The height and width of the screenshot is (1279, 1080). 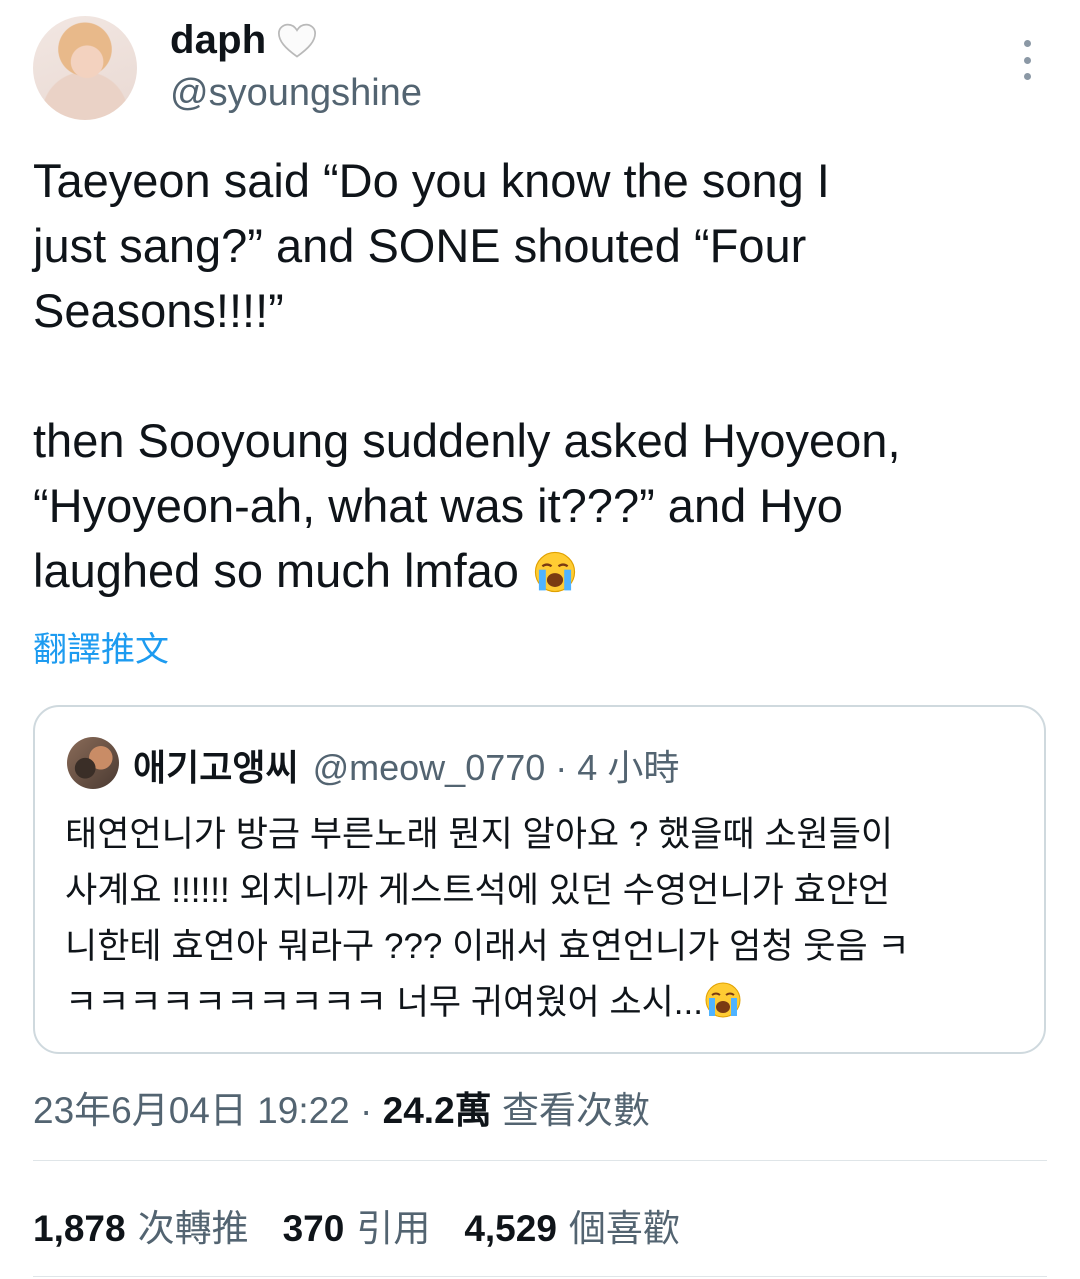 I want to click on retweet-count: 1,878, so click(x=79, y=1228).